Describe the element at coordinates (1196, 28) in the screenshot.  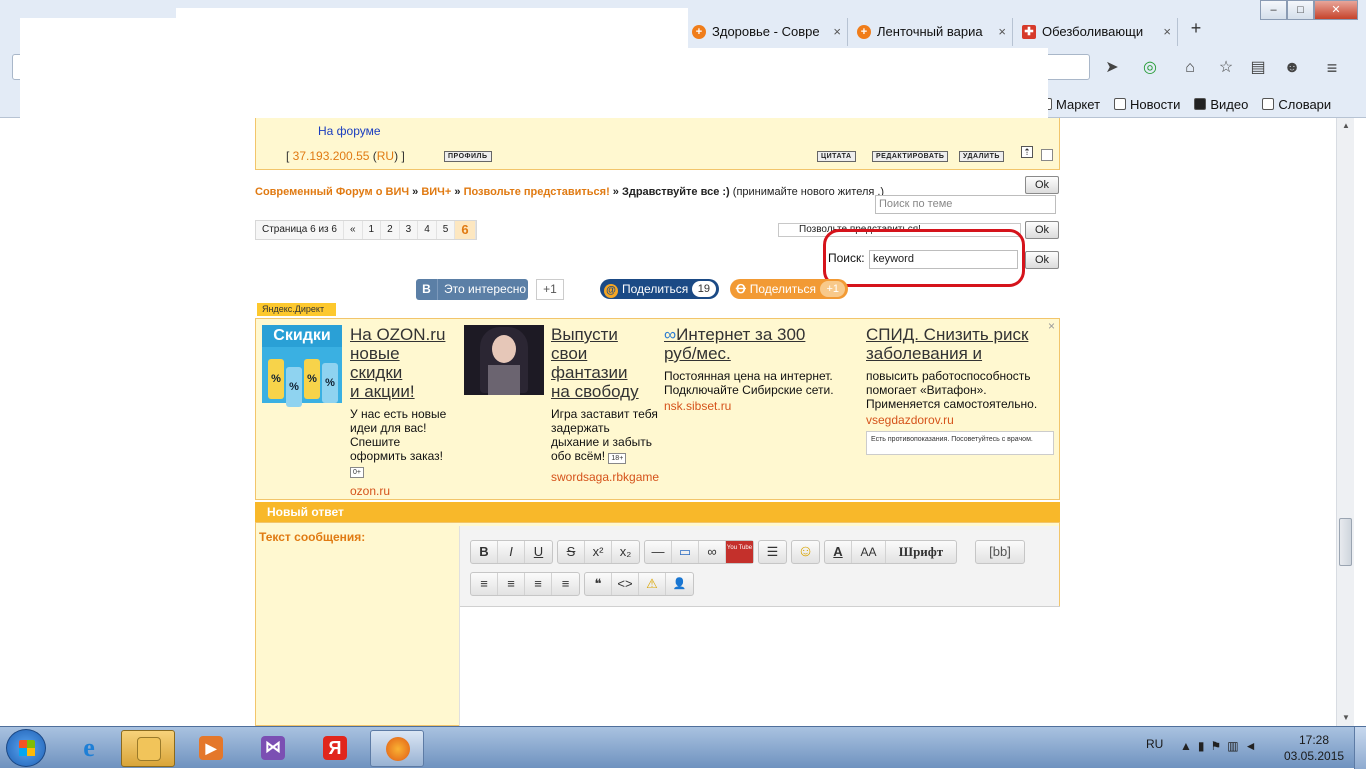
I see `new-tab-button: +` at that location.